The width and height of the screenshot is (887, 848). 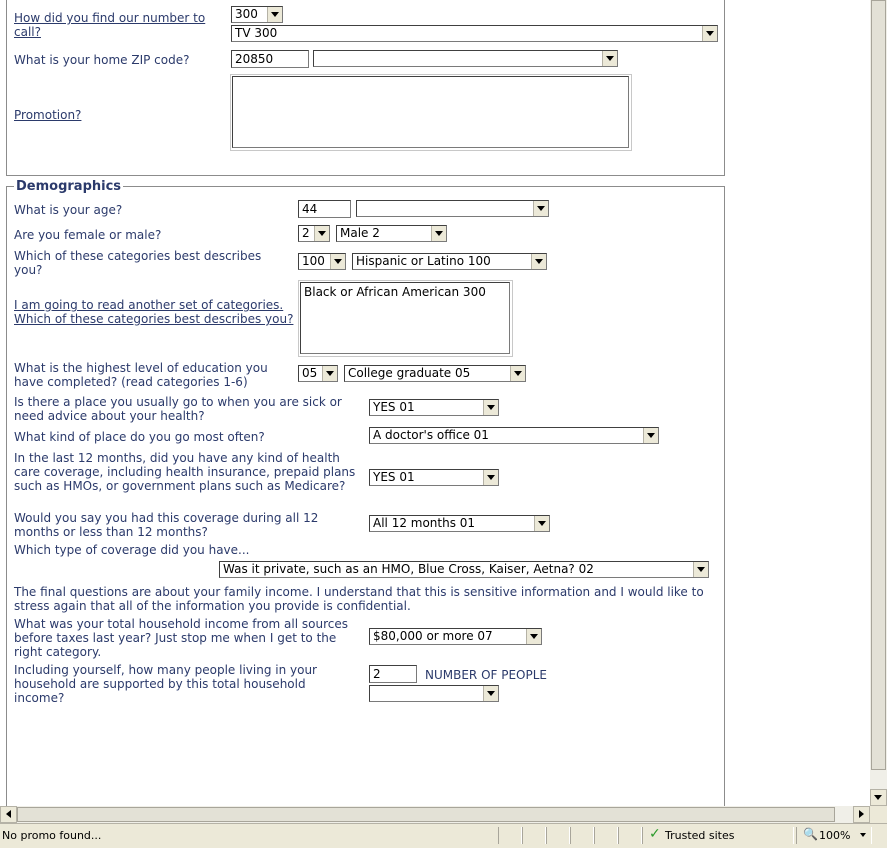 I want to click on zip-select, so click(x=465, y=58).